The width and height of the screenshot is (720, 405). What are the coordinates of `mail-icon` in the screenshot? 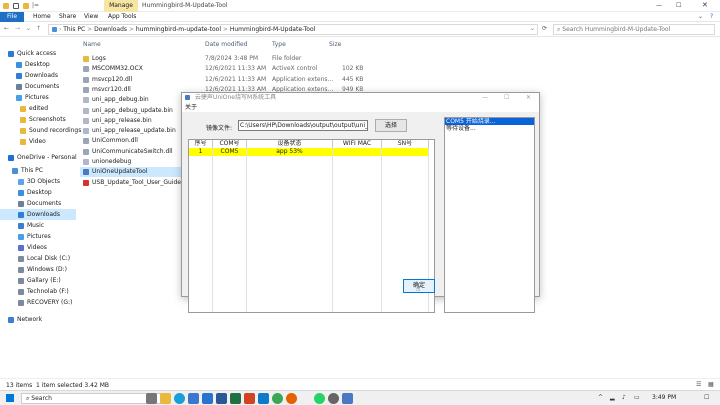 It's located at (207, 398).